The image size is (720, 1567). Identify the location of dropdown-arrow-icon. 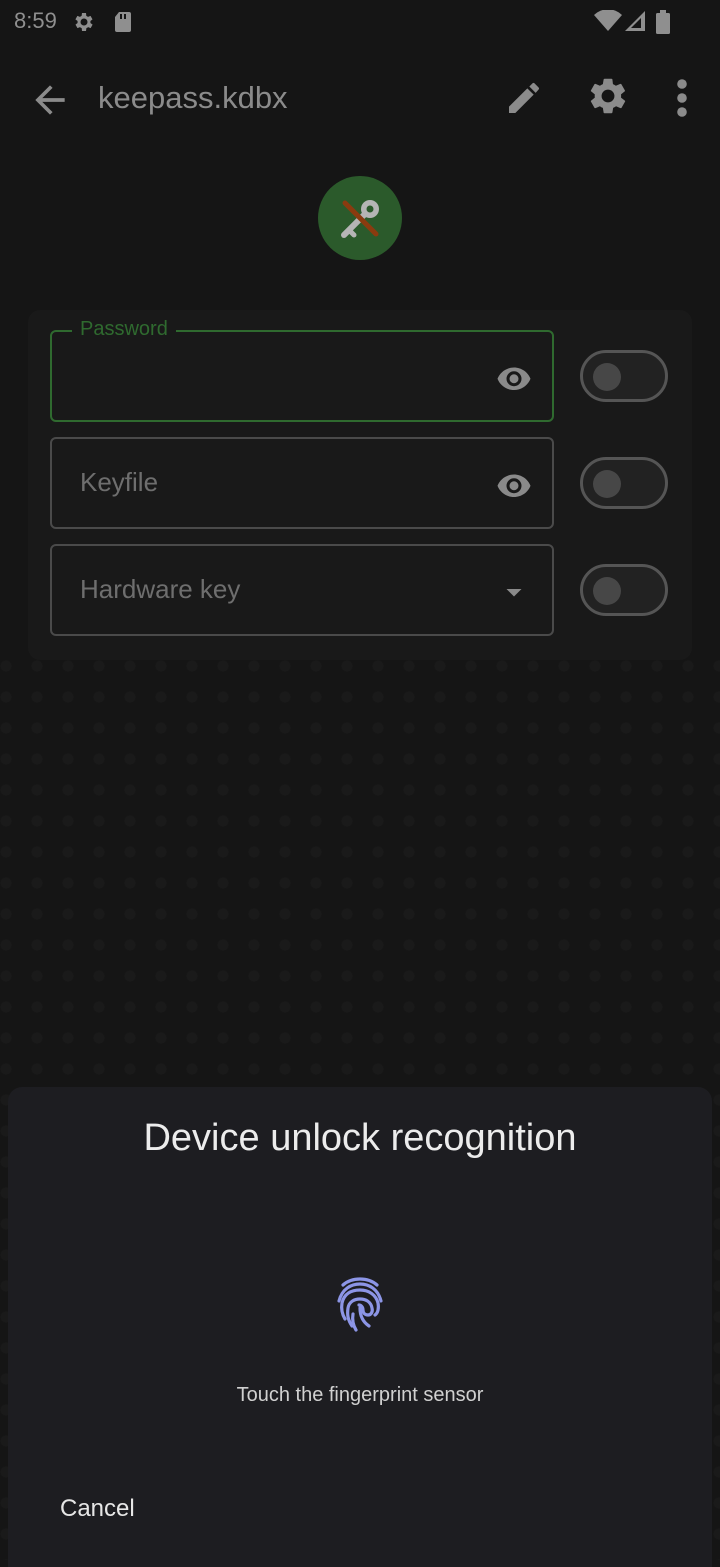
(514, 592).